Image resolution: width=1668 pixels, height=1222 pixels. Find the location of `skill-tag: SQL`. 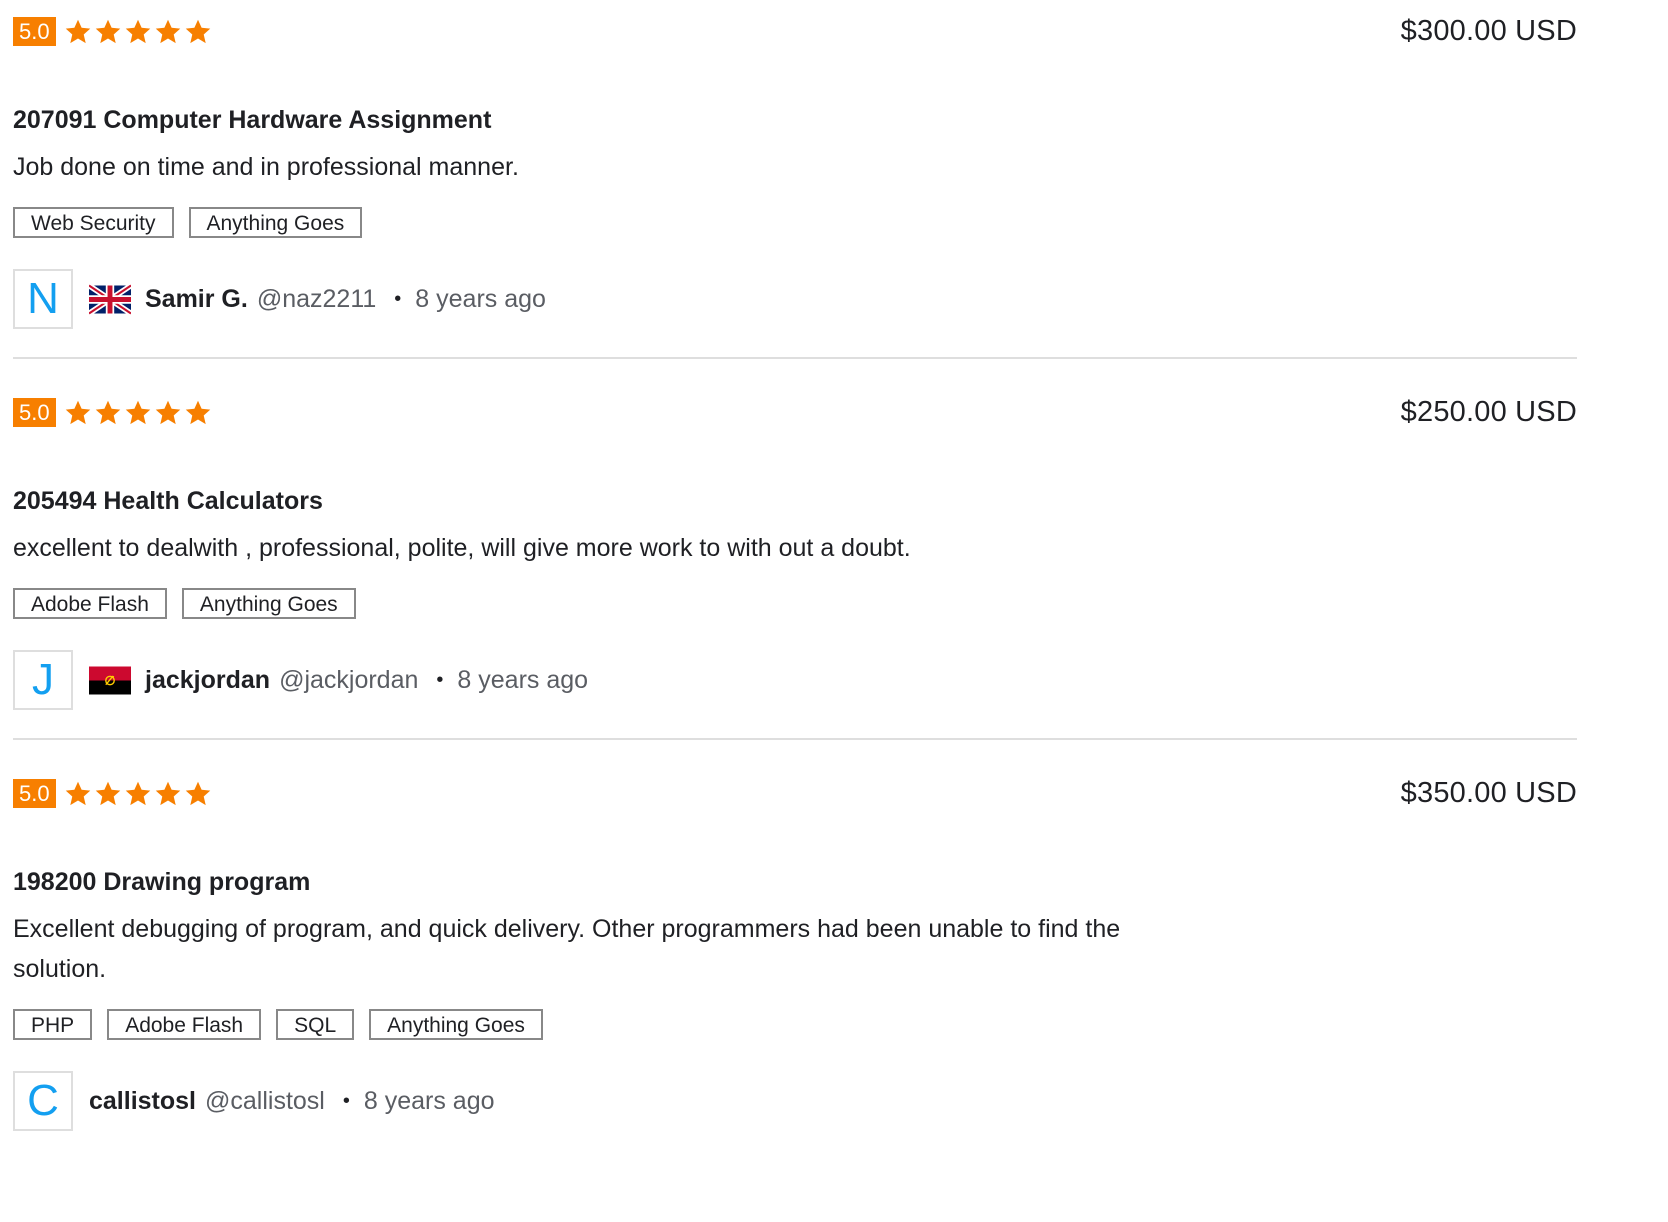

skill-tag: SQL is located at coordinates (315, 1024).